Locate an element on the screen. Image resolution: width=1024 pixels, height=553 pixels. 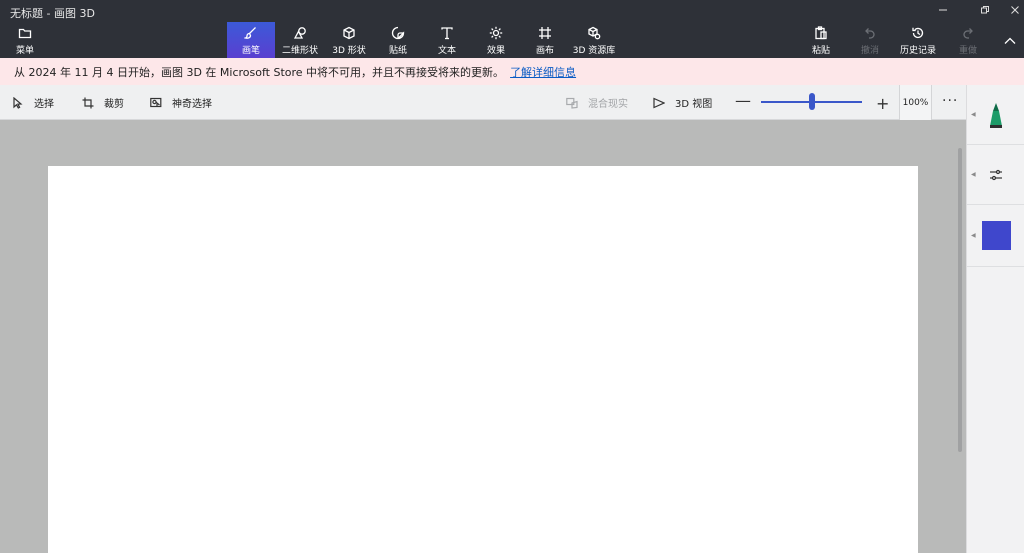
sliders-icon is located at coordinates (996, 174).